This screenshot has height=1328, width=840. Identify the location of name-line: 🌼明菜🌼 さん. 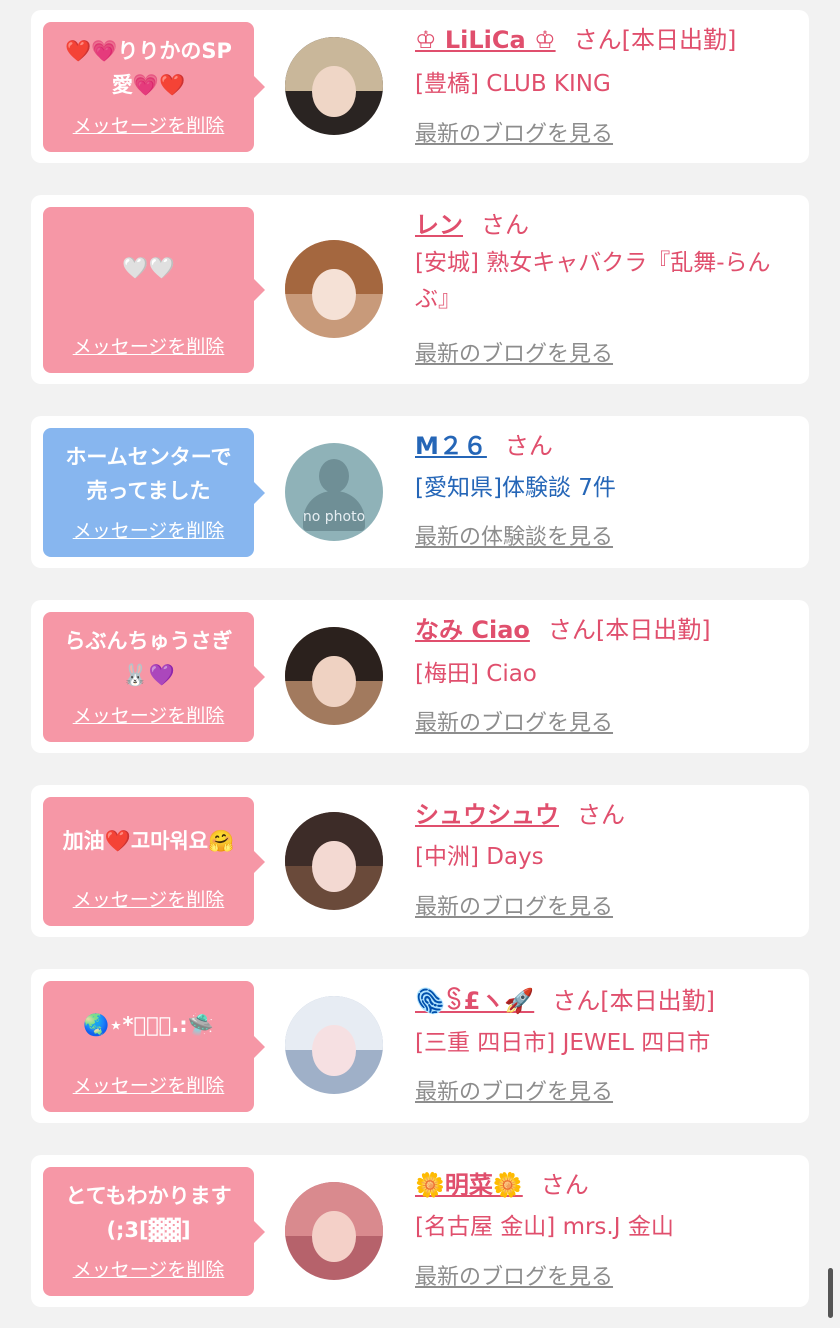
(502, 1185).